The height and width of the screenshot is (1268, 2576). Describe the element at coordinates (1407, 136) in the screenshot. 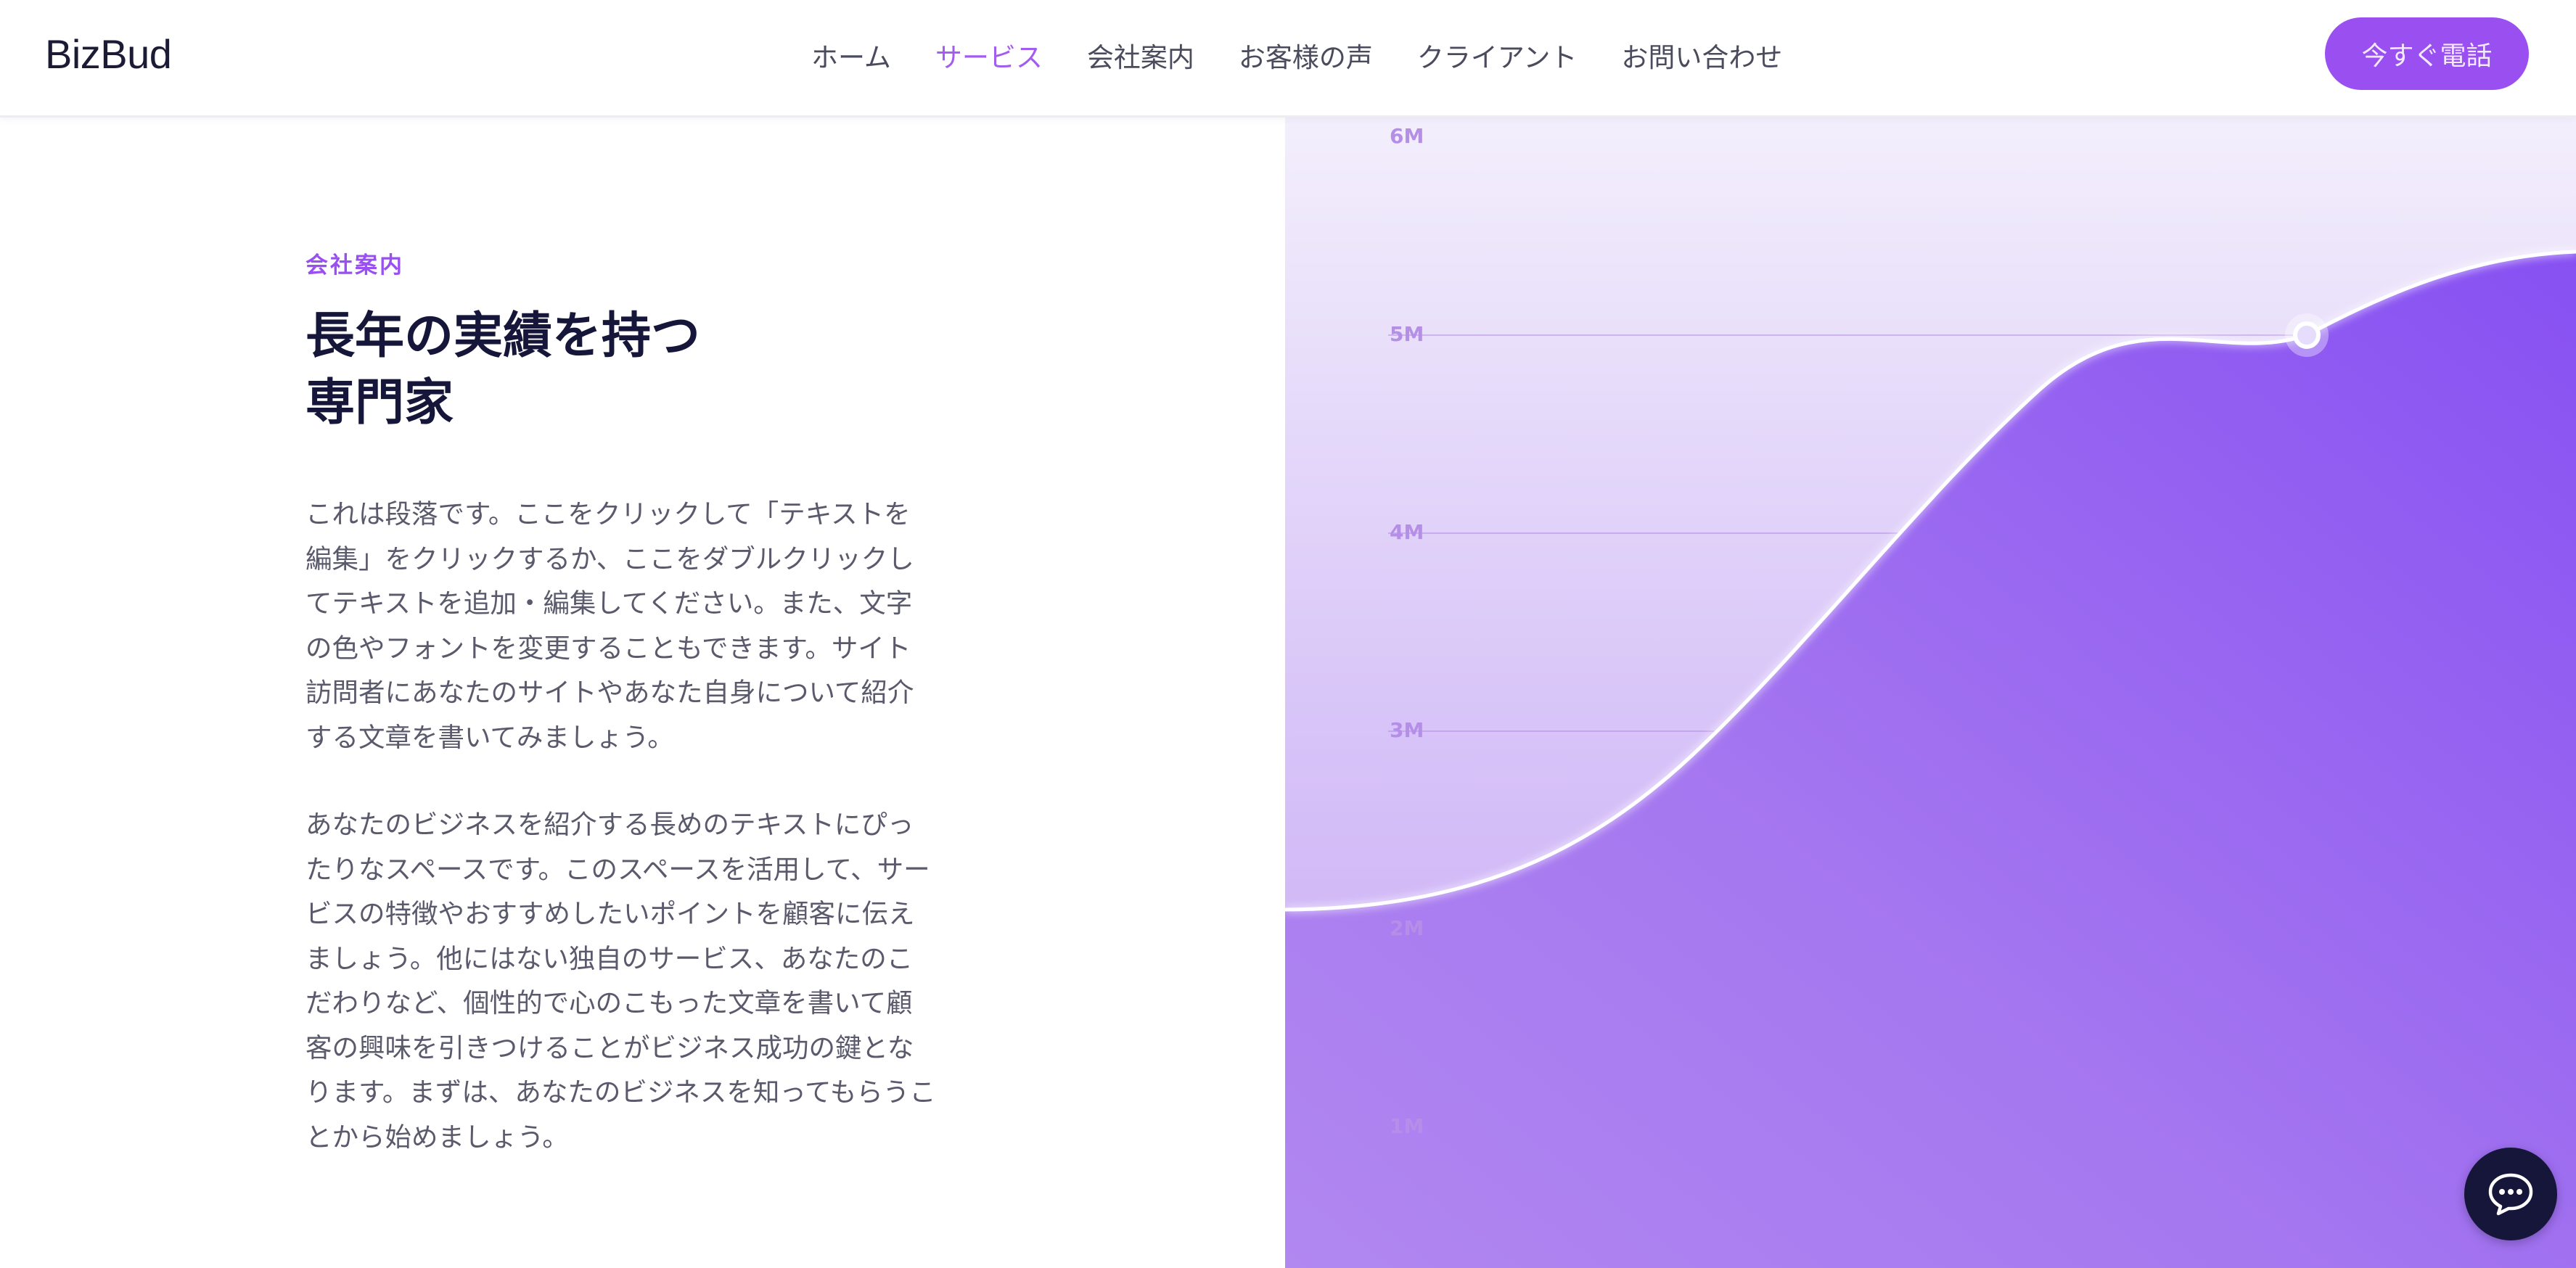

I see `y-tick-label: 6M` at that location.